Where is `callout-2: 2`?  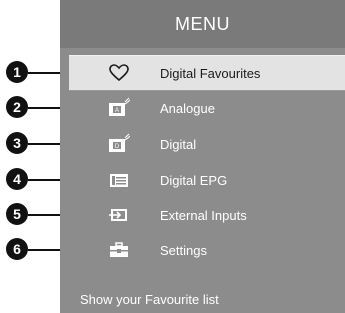 callout-2: 2 is located at coordinates (17, 107).